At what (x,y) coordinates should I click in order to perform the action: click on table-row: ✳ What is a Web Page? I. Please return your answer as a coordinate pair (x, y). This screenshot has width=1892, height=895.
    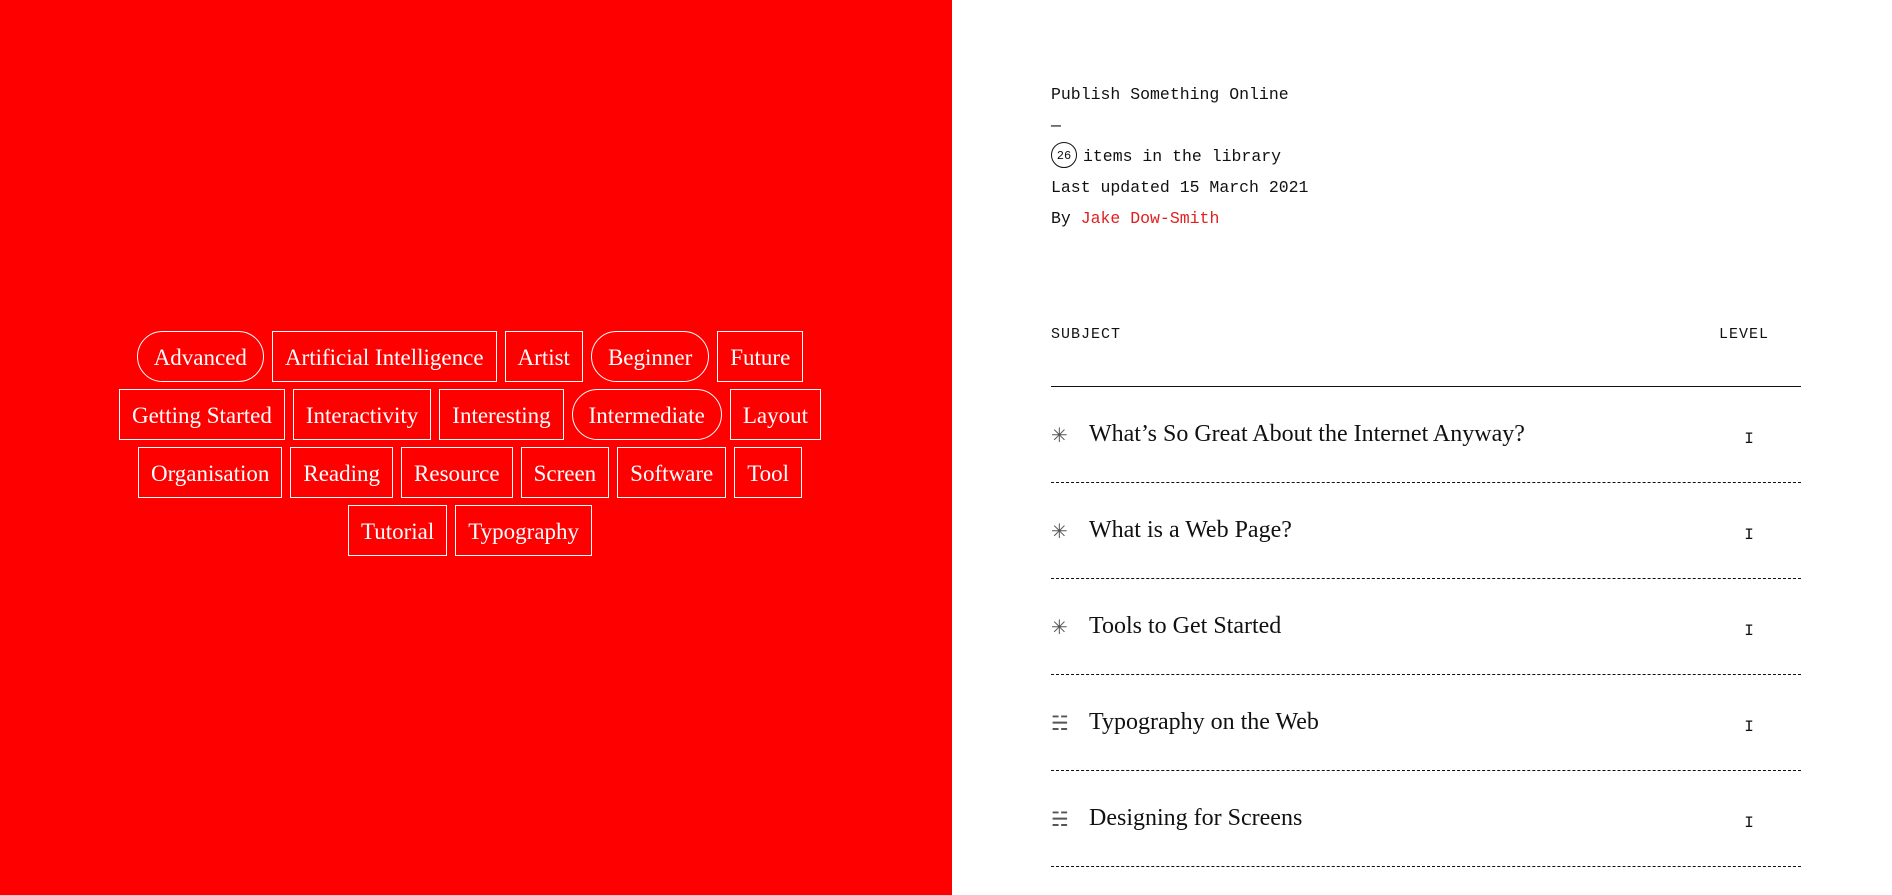
    Looking at the image, I should click on (1426, 531).